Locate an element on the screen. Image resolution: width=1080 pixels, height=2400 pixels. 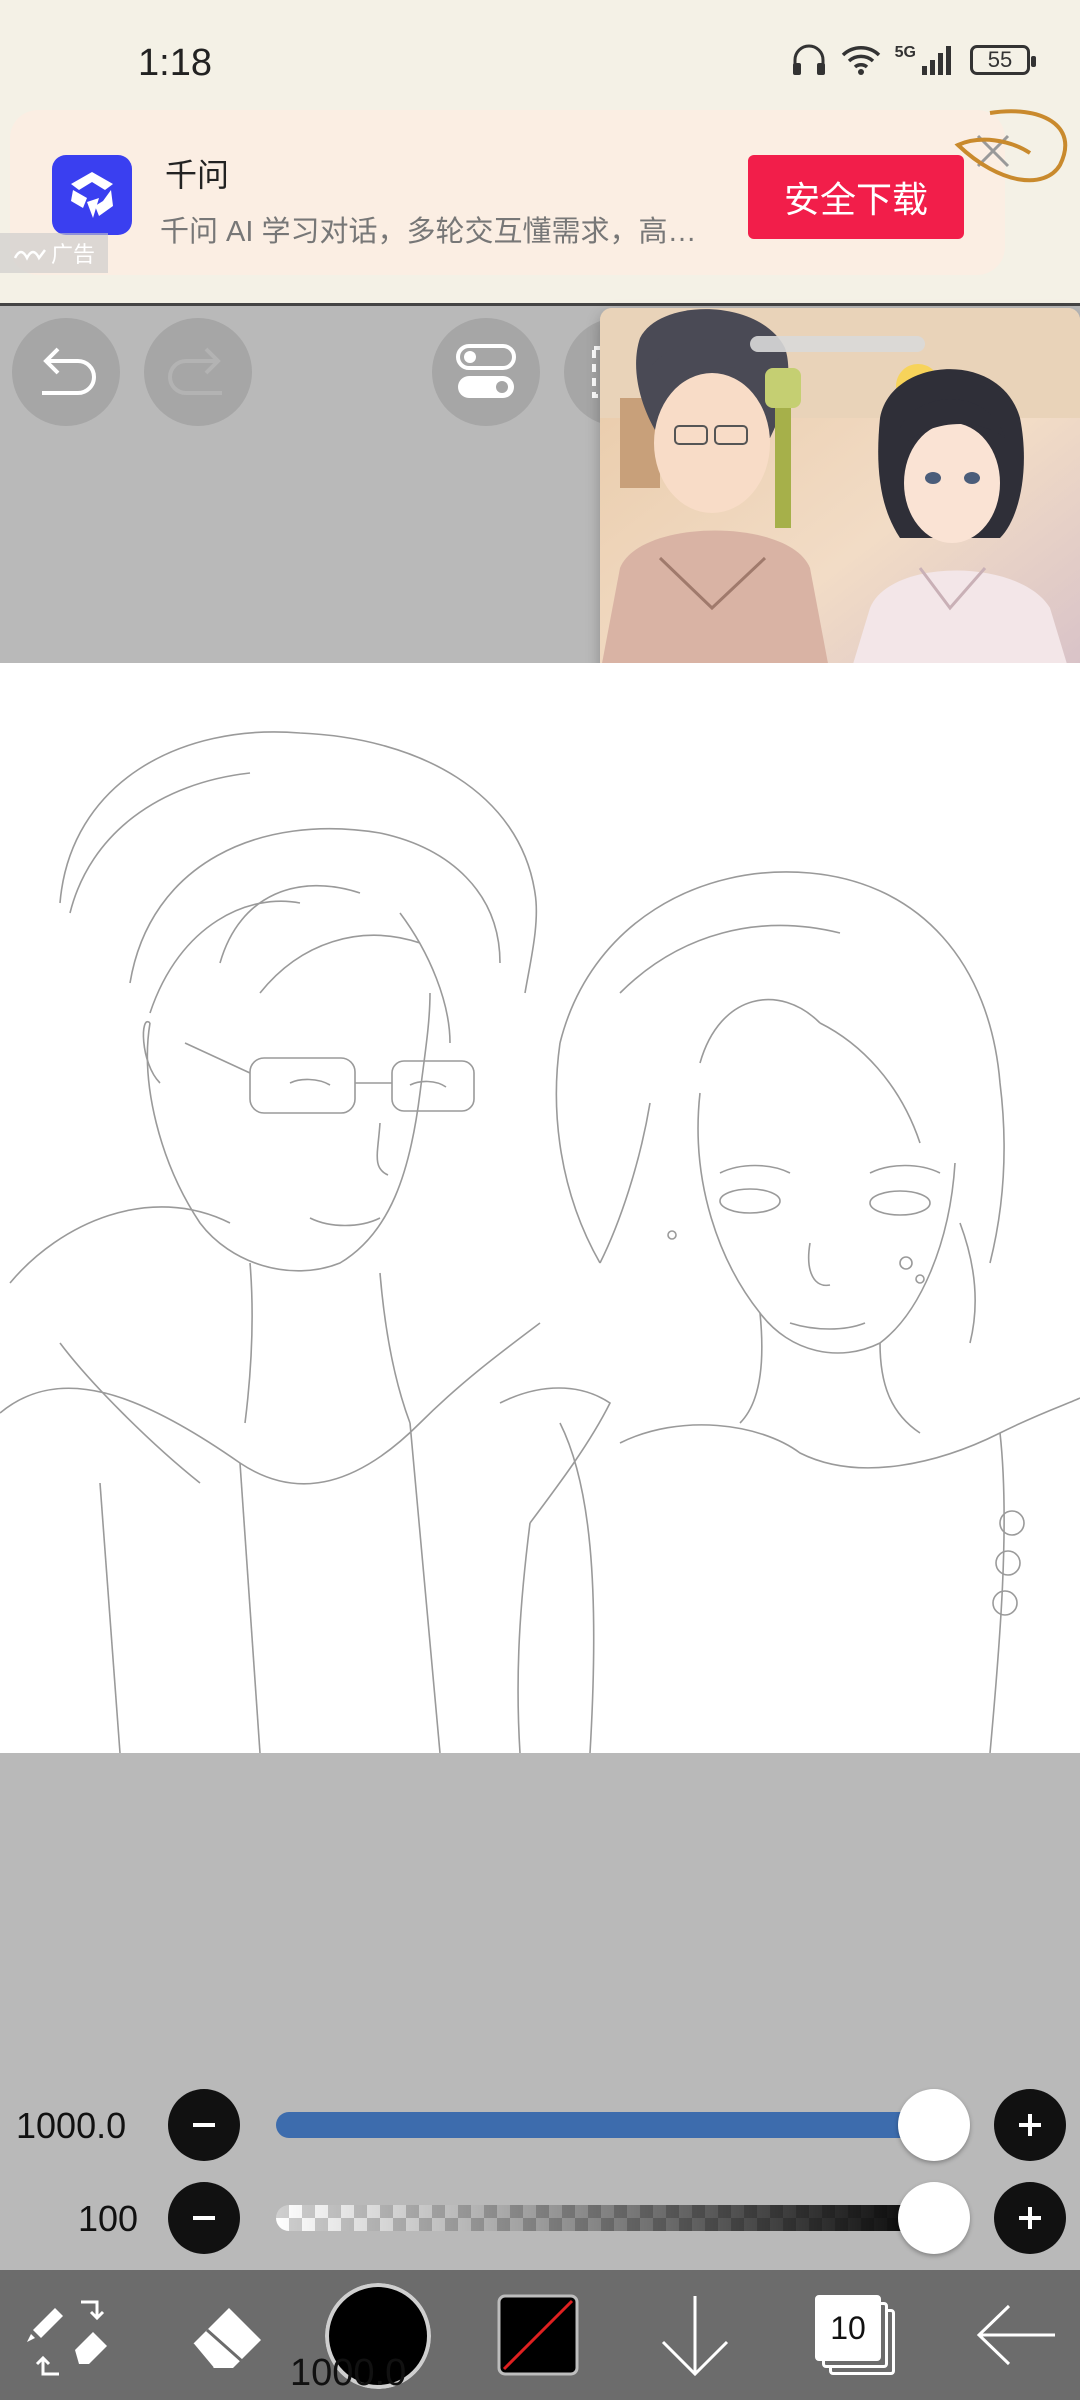
opacity-value: 100 is located at coordinates (108, 2218).